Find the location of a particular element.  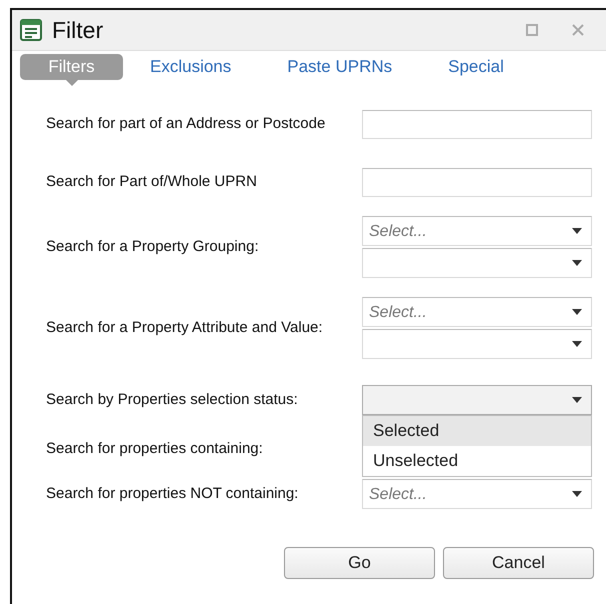

field-label: Search for properties containing: is located at coordinates (155, 449).